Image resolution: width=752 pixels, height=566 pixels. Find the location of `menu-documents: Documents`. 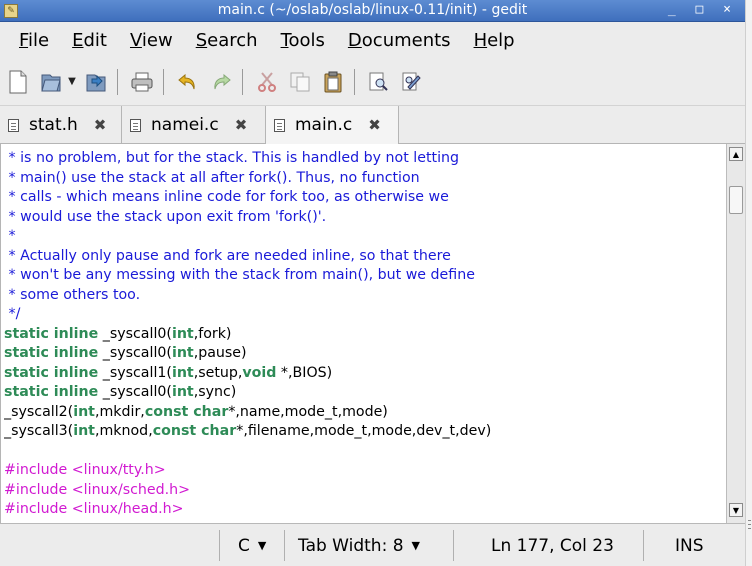

menu-documents: Documents is located at coordinates (399, 40).